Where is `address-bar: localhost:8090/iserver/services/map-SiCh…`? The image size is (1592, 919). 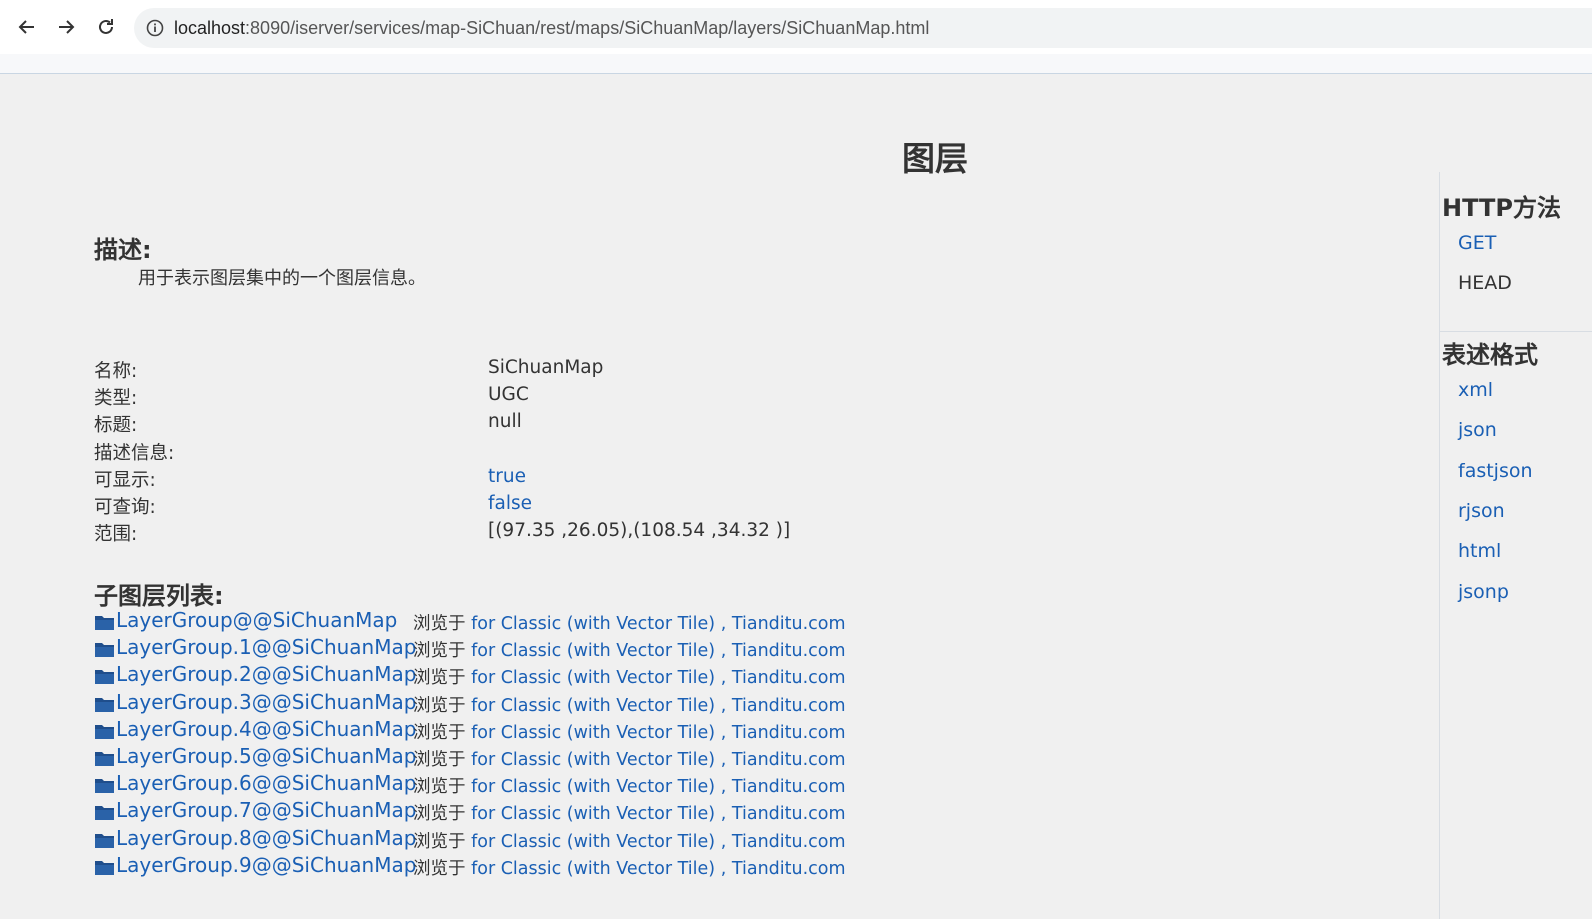 address-bar: localhost:8090/iserver/services/map-SiCh… is located at coordinates (863, 28).